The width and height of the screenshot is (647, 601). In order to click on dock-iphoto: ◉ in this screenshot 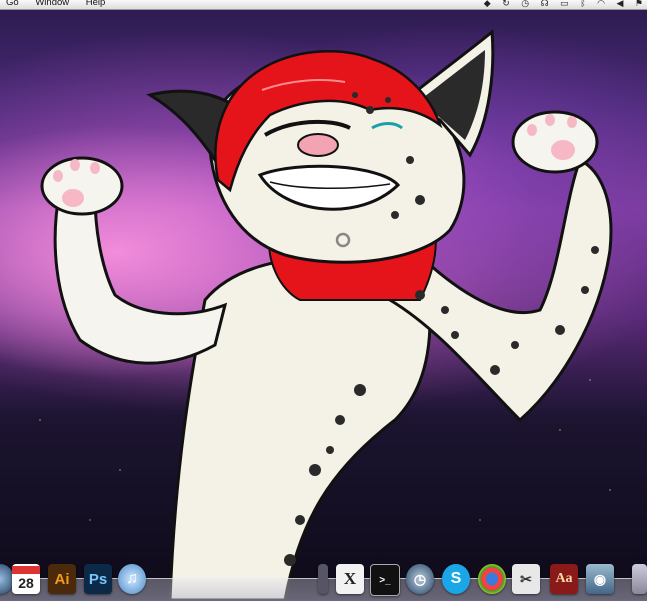, I will do `click(600, 579)`.